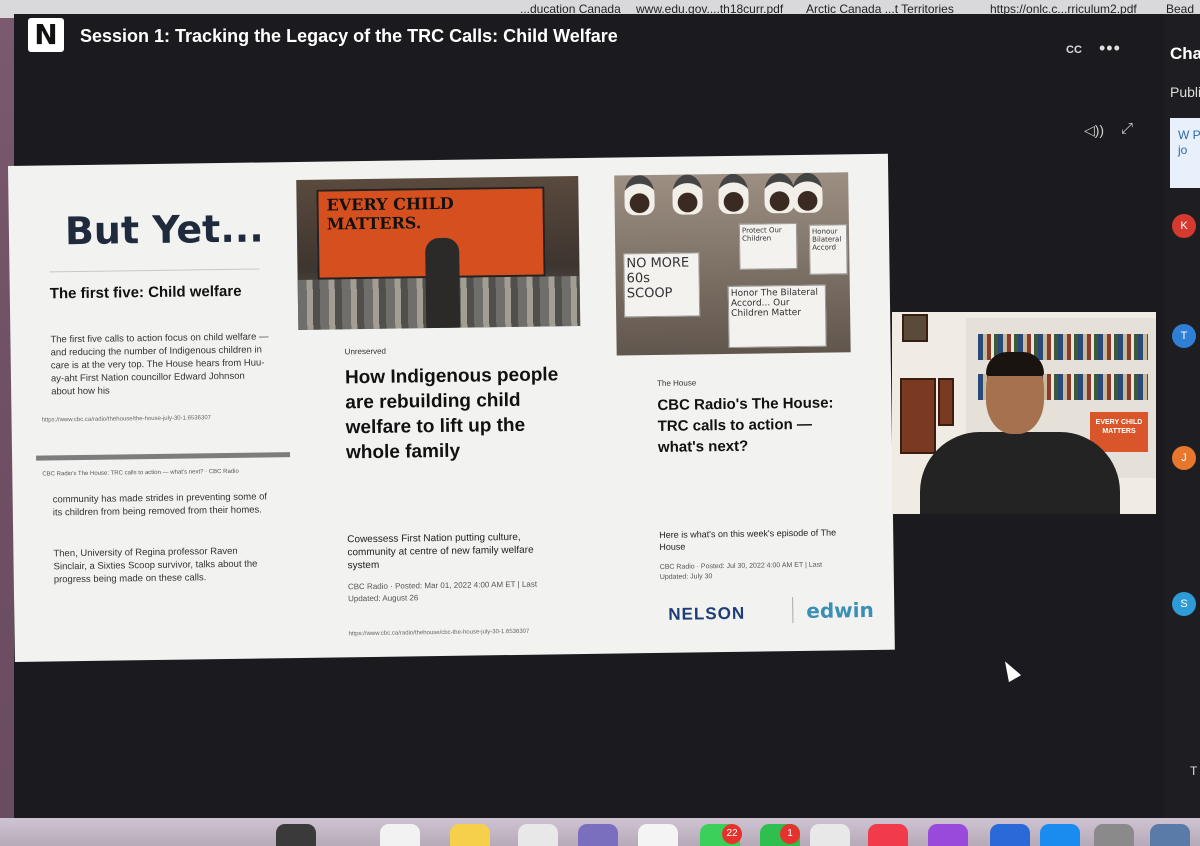 This screenshot has width=1200, height=846. Describe the element at coordinates (1020, 473) in the screenshot. I see `presenter-body` at that location.